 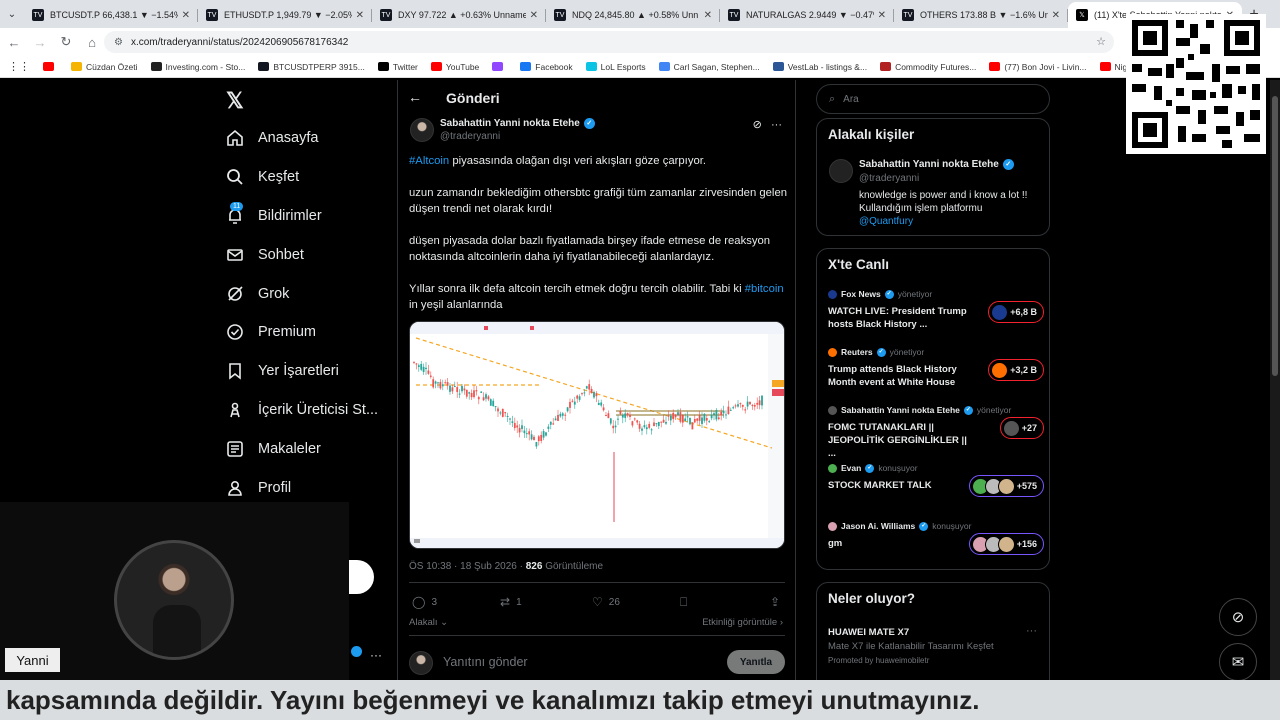 What do you see at coordinates (1275, 236) in the screenshot?
I see `scrollbar-thumb` at bounding box center [1275, 236].